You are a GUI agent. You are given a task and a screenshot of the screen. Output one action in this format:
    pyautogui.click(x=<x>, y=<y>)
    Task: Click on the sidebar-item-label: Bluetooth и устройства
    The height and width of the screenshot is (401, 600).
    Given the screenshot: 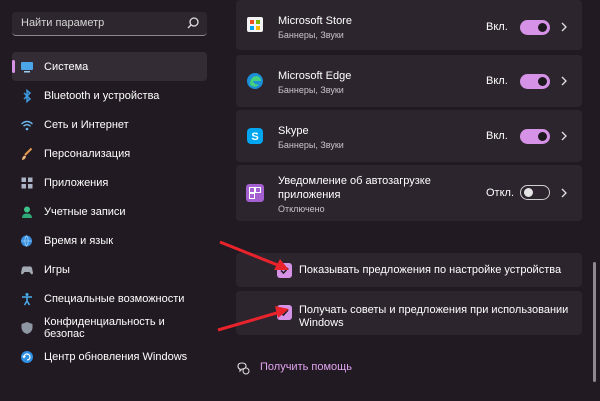 What is the action you would take?
    pyautogui.click(x=102, y=95)
    